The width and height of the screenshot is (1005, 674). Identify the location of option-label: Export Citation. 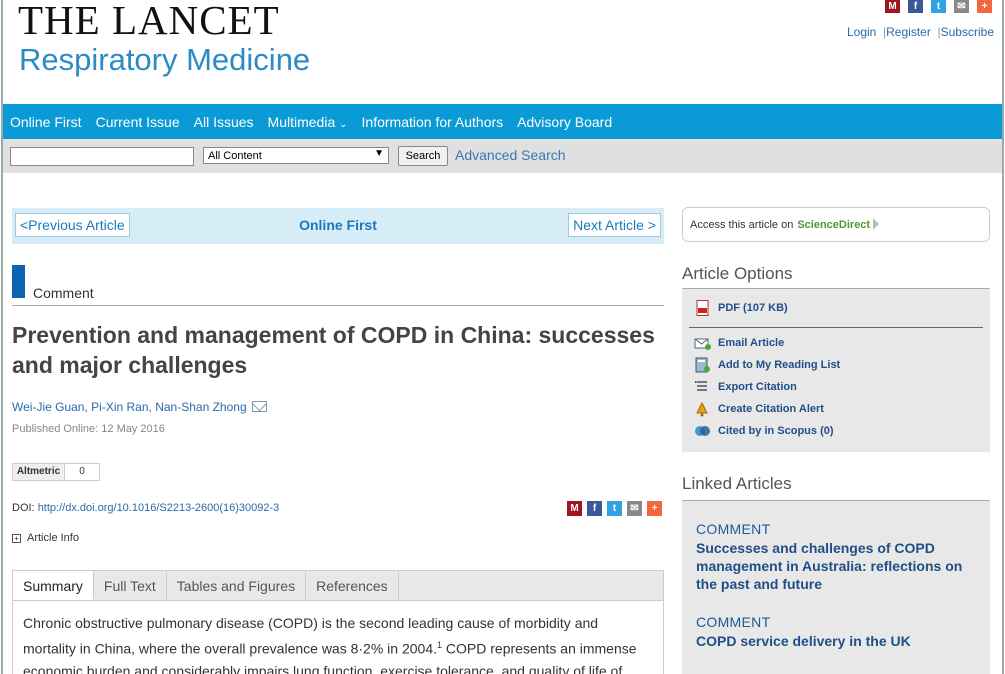
(757, 387).